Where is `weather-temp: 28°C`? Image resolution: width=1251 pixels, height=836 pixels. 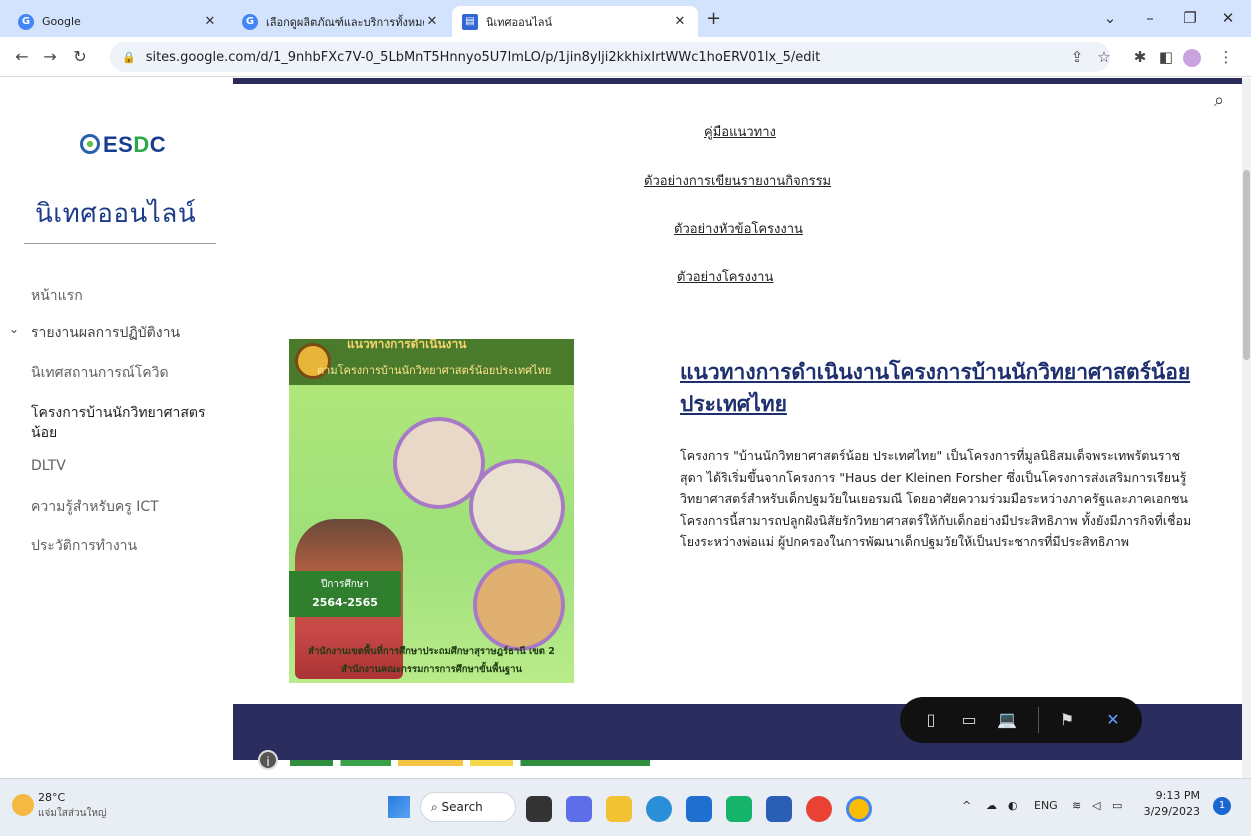 weather-temp: 28°C is located at coordinates (51, 797).